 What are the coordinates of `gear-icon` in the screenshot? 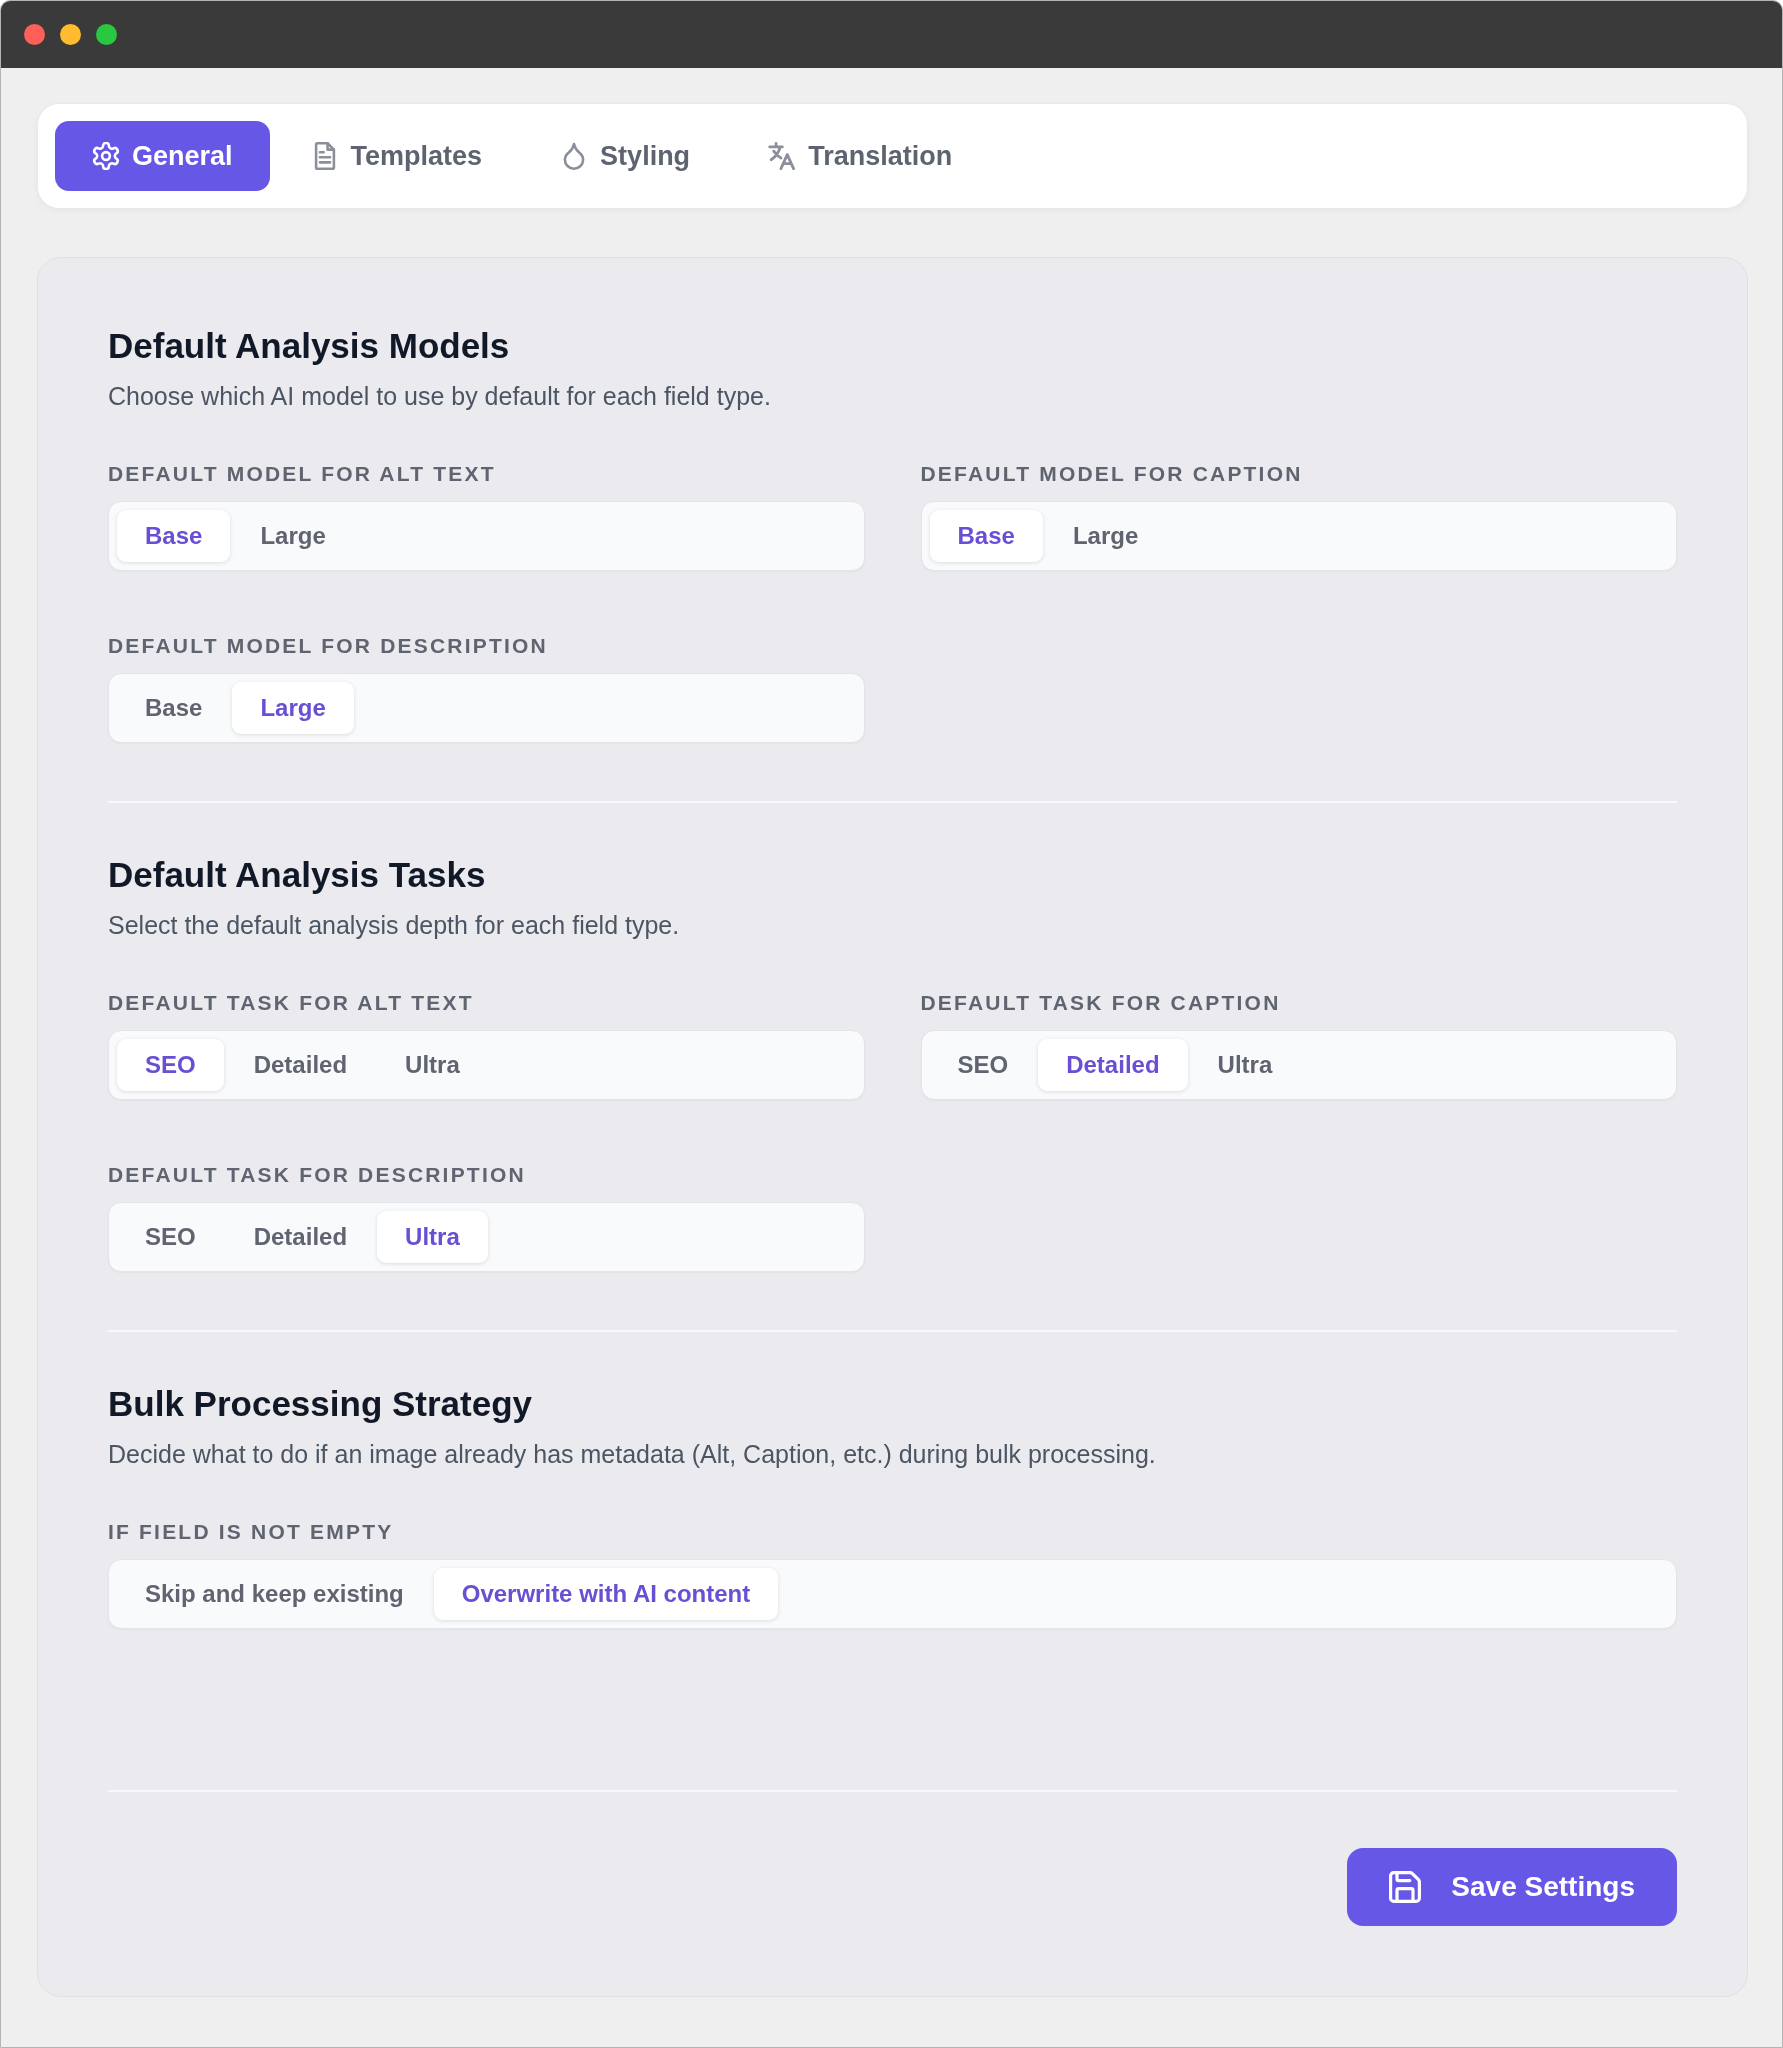 It's located at (106, 156).